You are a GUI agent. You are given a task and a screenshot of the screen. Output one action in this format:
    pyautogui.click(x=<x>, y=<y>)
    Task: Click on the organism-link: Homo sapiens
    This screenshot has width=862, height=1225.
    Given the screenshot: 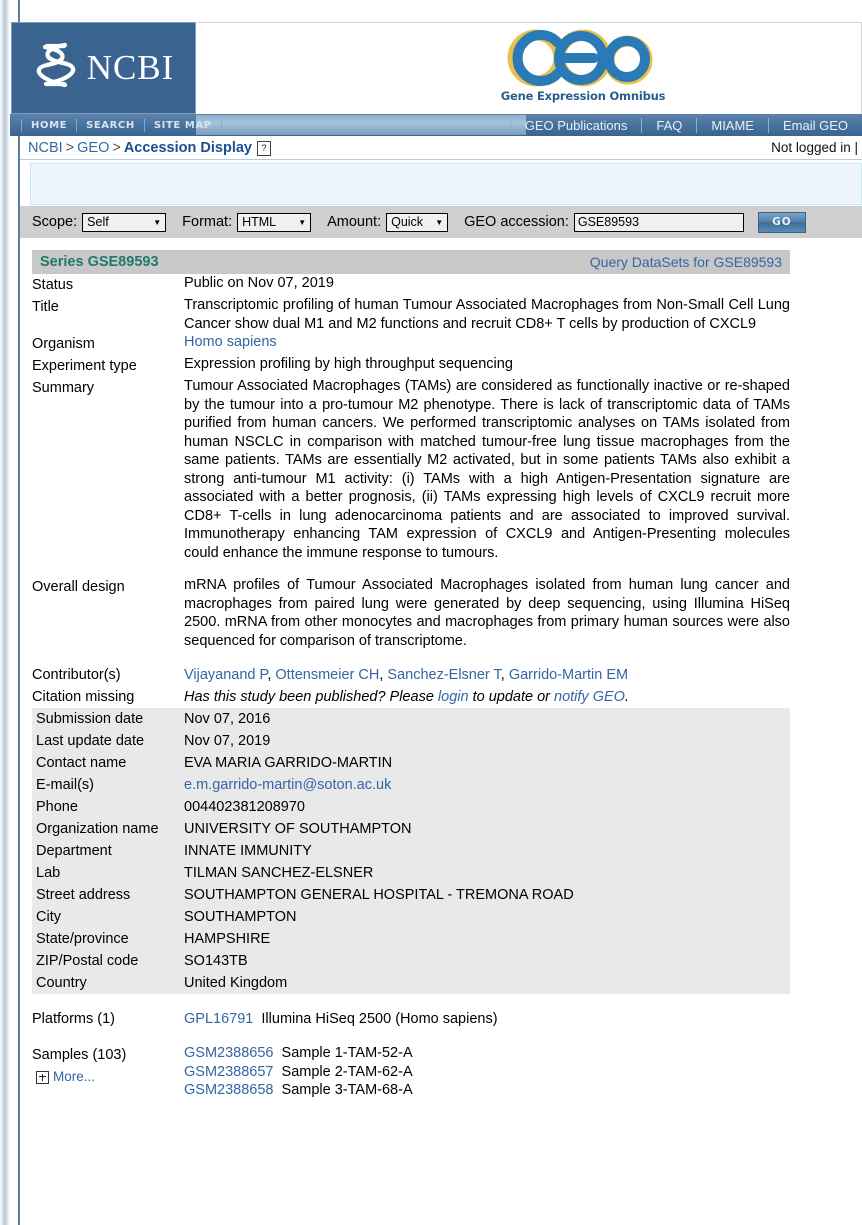 What is the action you would take?
    pyautogui.click(x=230, y=342)
    